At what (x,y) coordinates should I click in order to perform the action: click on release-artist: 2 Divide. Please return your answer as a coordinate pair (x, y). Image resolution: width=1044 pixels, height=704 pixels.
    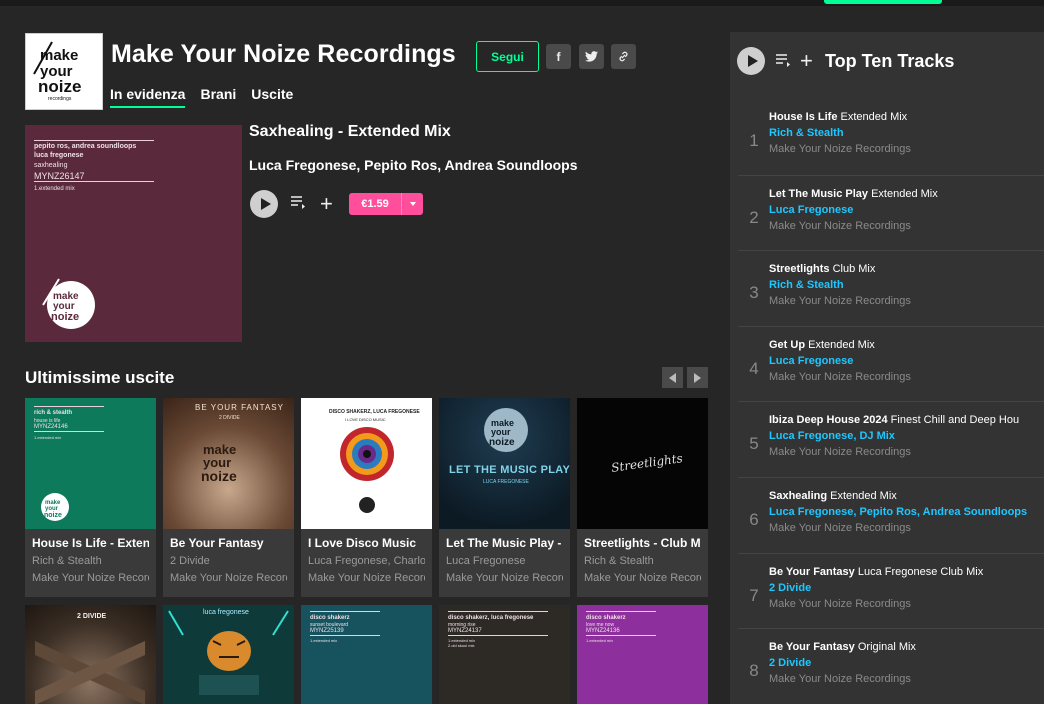
    Looking at the image, I should click on (228, 561).